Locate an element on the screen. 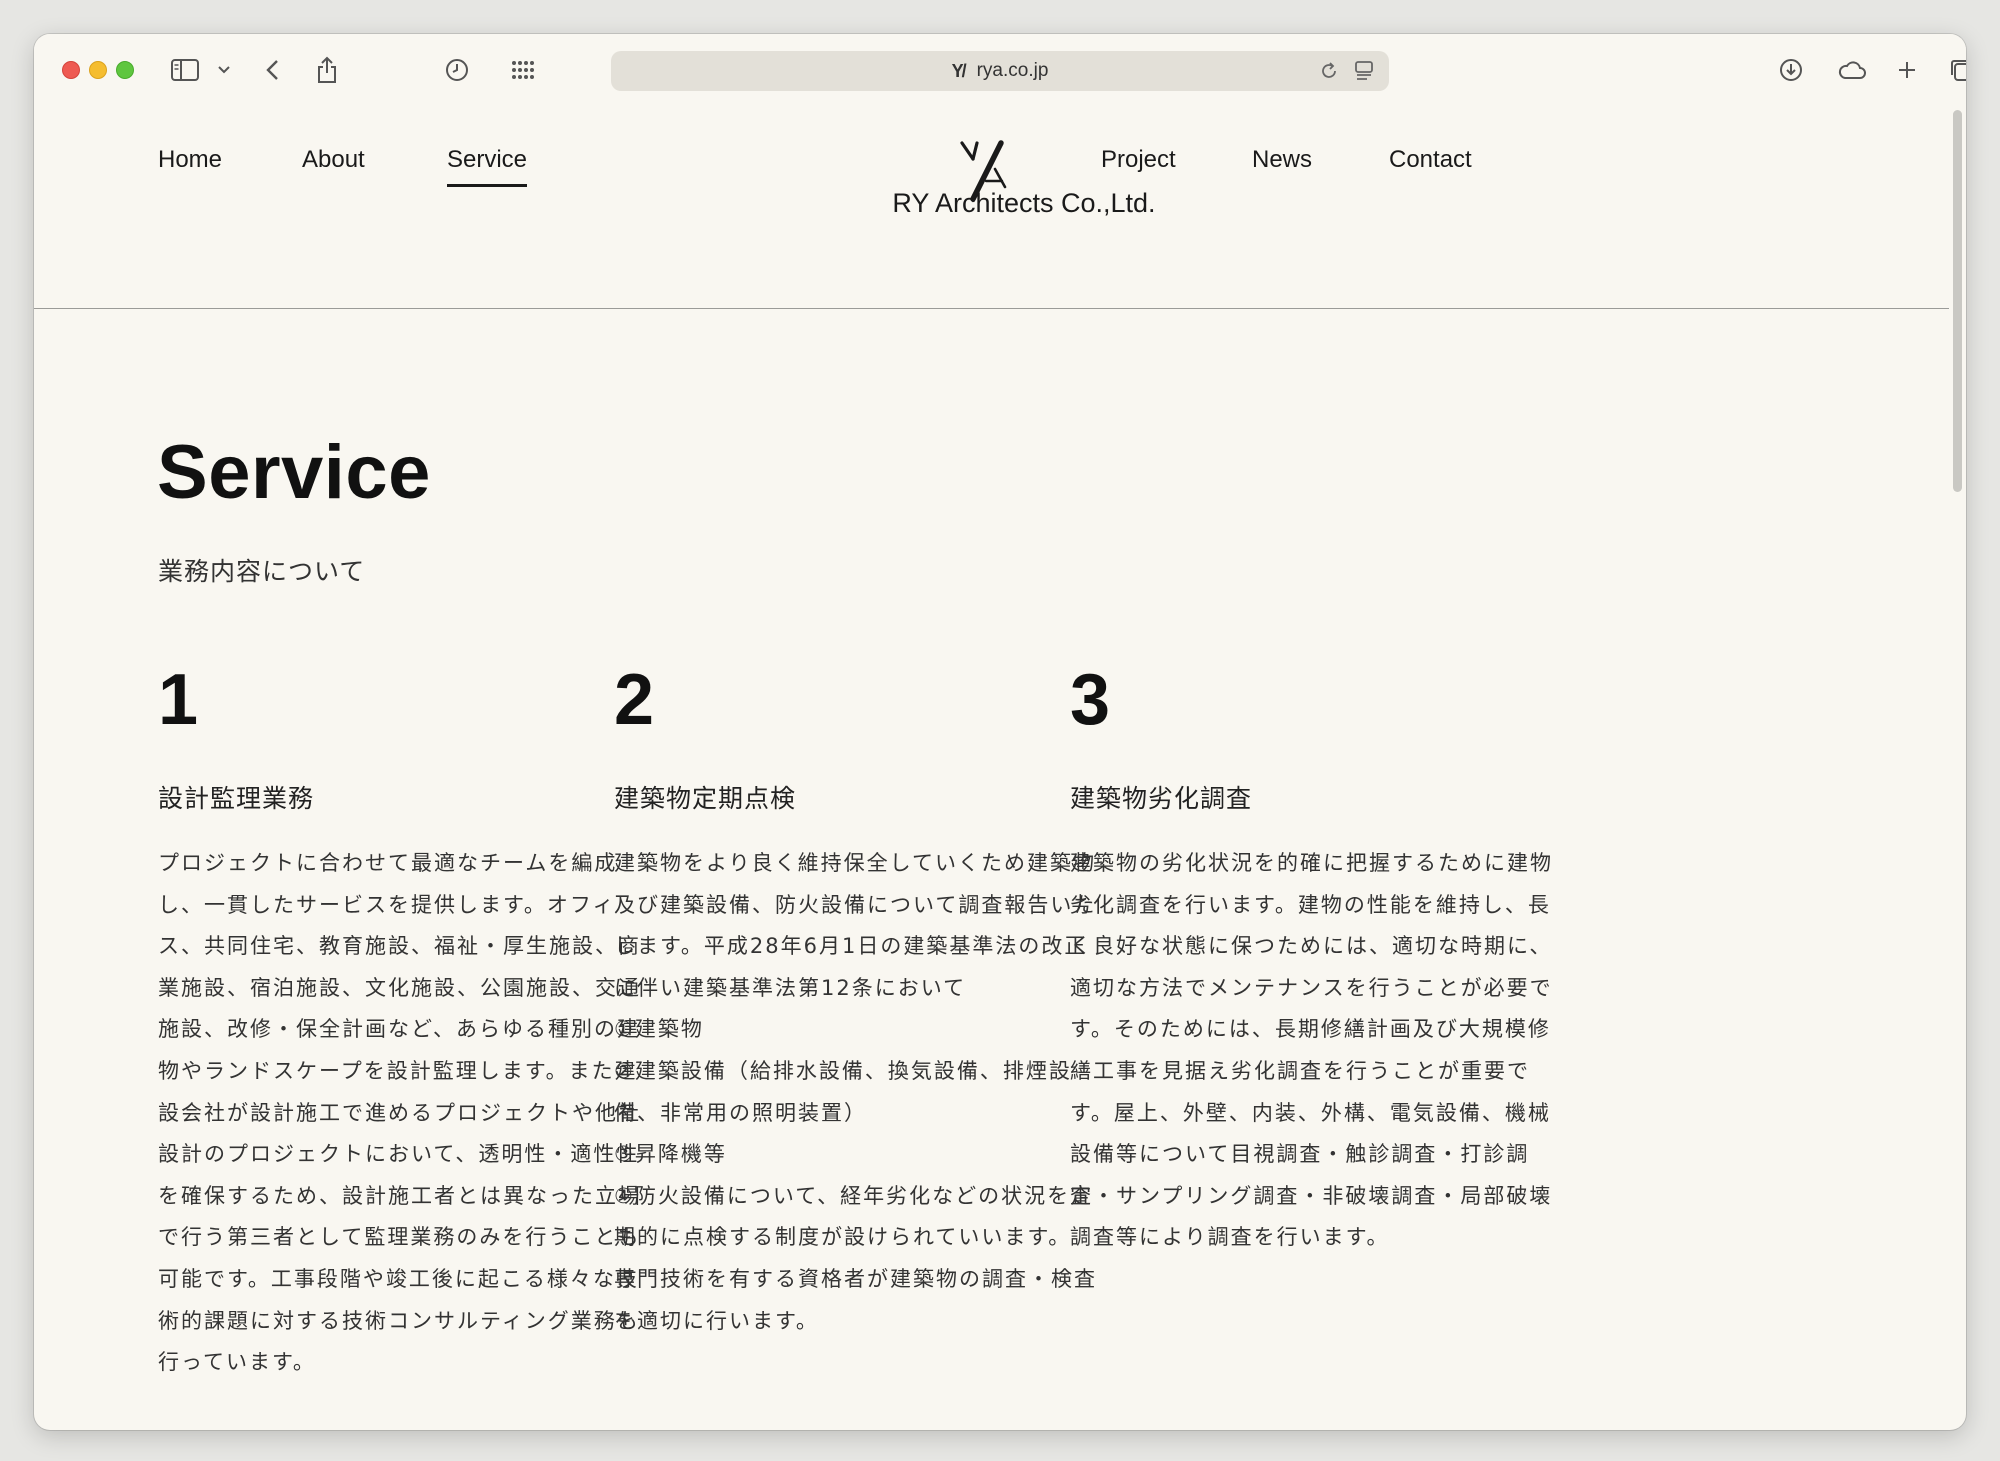 This screenshot has width=2000, height=1461. minimize-window-button is located at coordinates (98, 70).